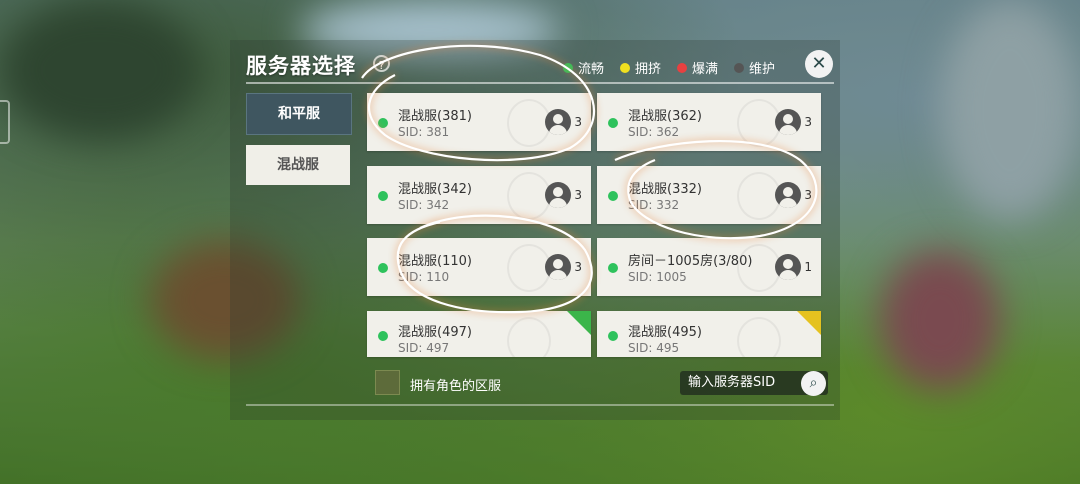 The image size is (1080, 484). Describe the element at coordinates (479, 267) in the screenshot. I see `server-card: 混战服(110) SID: 110 3` at that location.